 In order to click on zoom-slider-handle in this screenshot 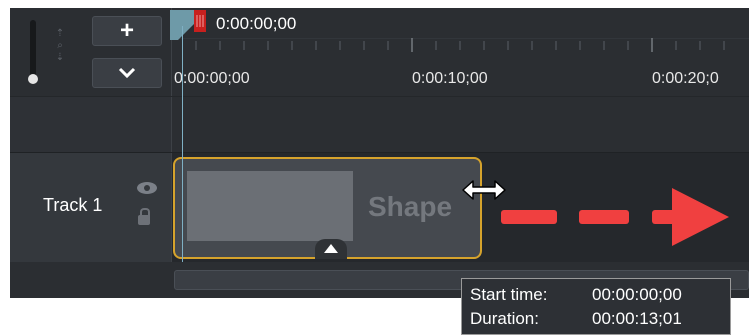, I will do `click(33, 79)`.